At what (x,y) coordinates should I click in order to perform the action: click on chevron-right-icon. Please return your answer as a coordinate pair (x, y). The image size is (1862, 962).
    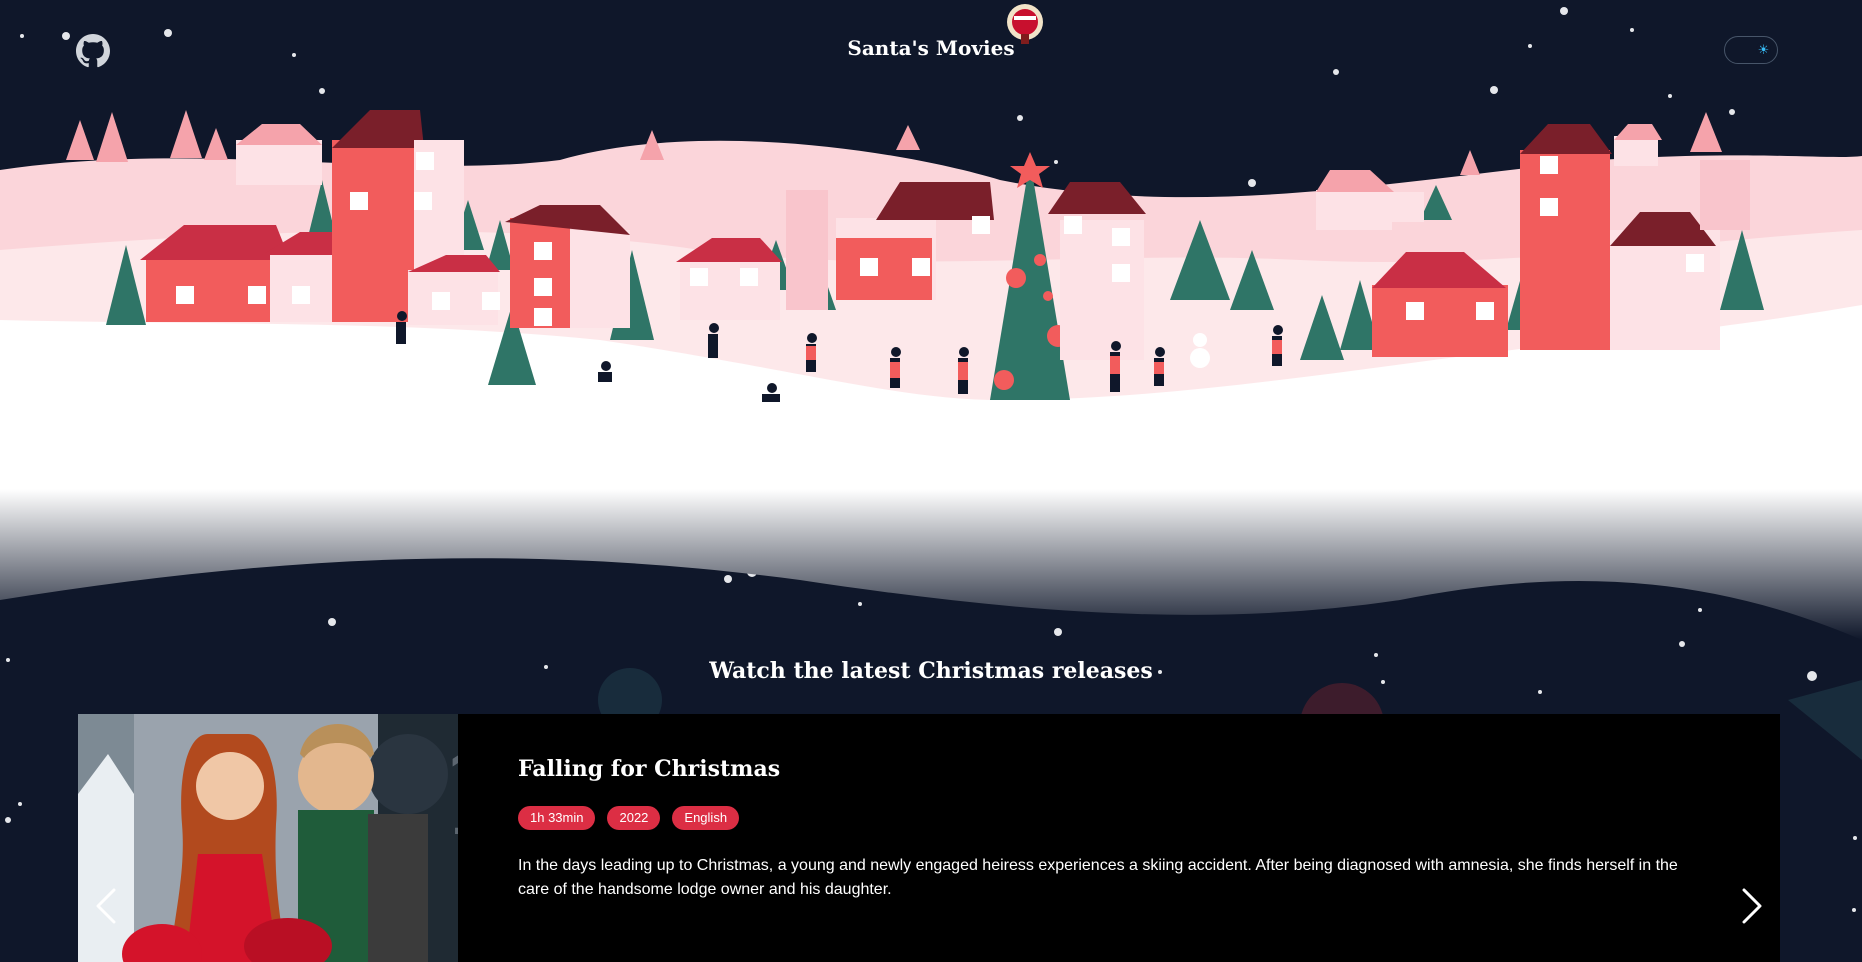
    Looking at the image, I should click on (1752, 906).